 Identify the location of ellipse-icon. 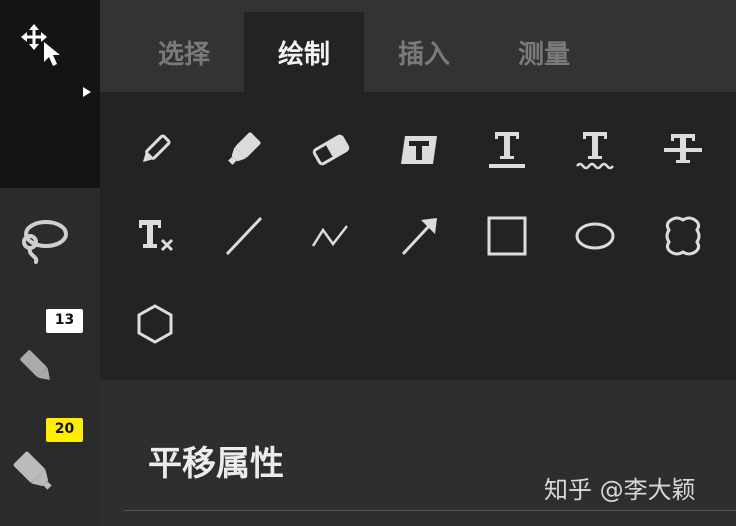
(595, 236).